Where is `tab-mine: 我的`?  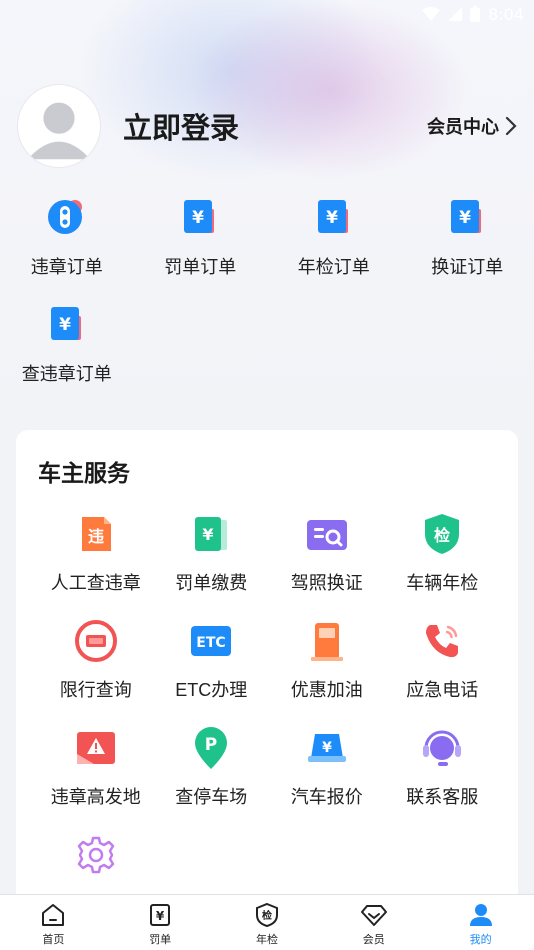
tab-mine: 我的 is located at coordinates (480, 922).